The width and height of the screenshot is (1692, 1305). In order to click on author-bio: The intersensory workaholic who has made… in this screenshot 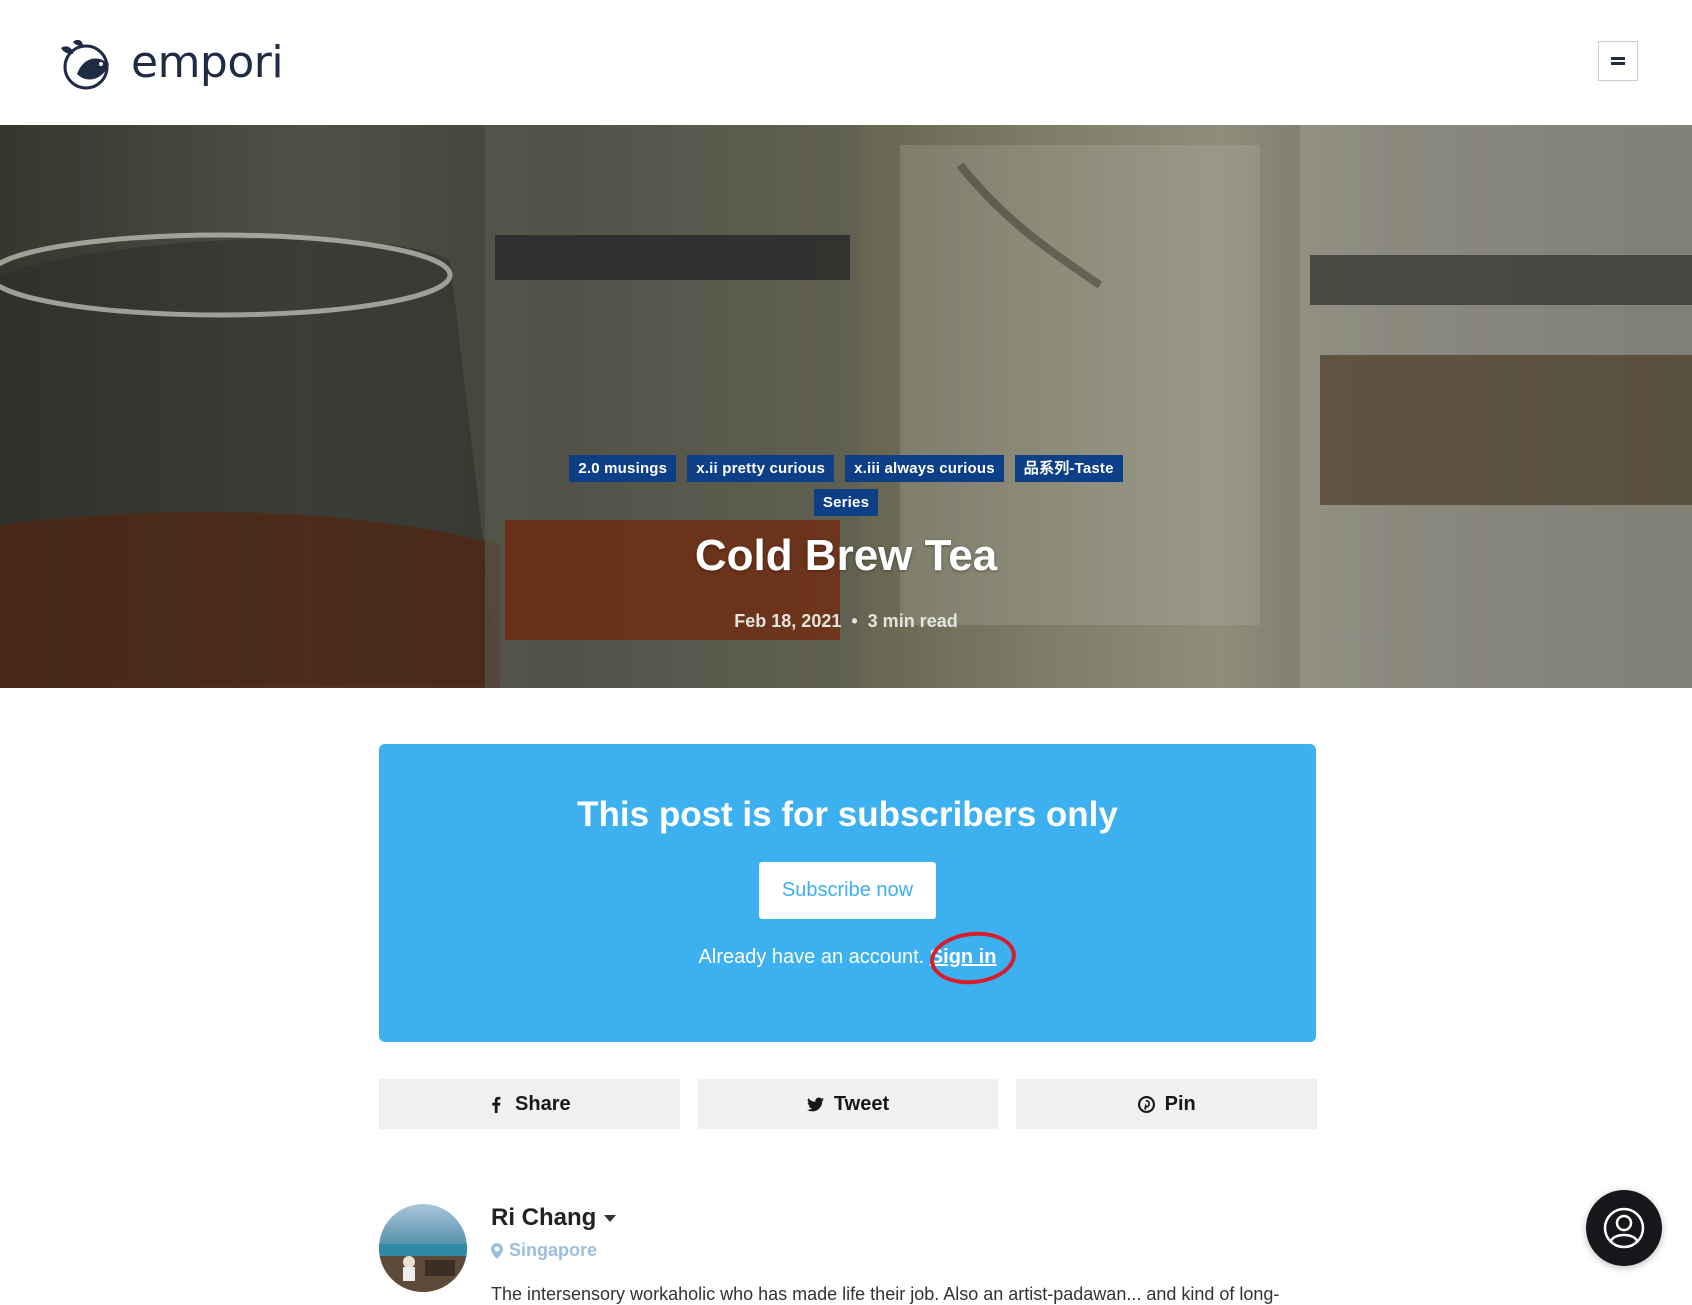, I will do `click(885, 1294)`.